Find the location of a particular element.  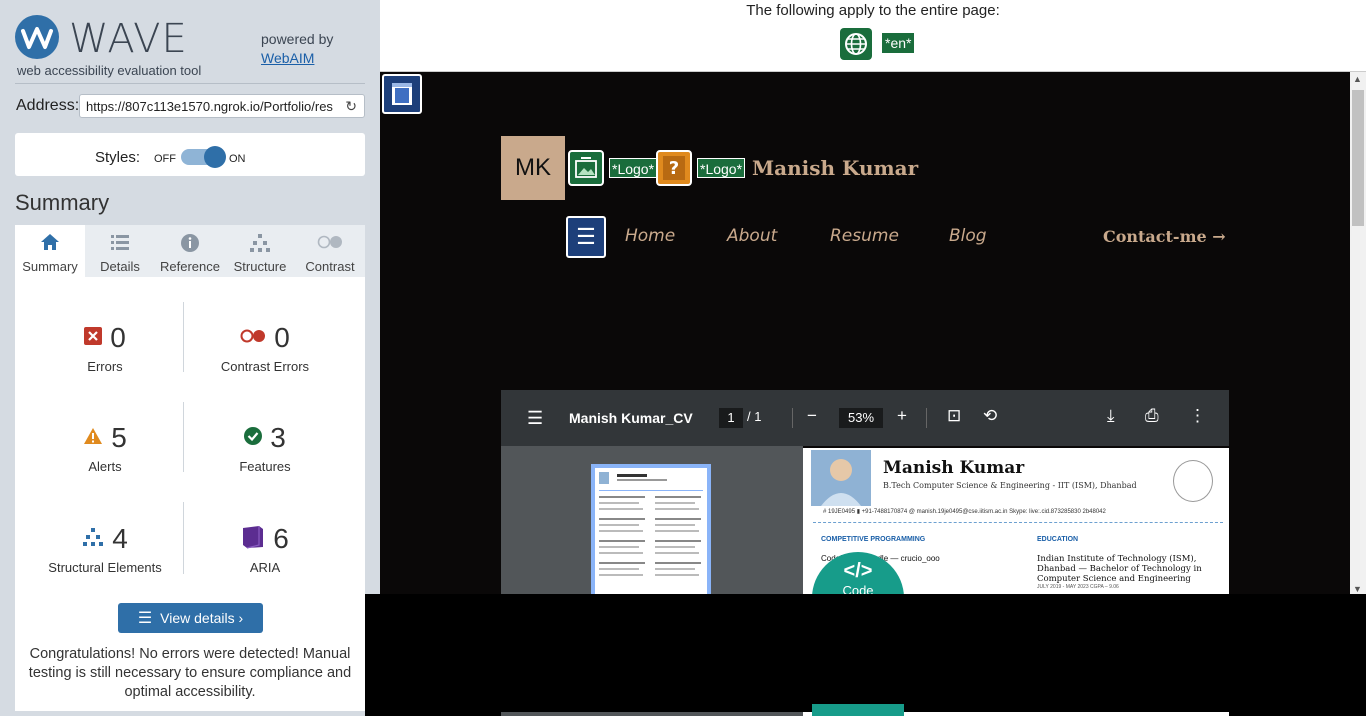

cv-section-heading: COMPETITIVE PROGRAMMING is located at coordinates (873, 539).